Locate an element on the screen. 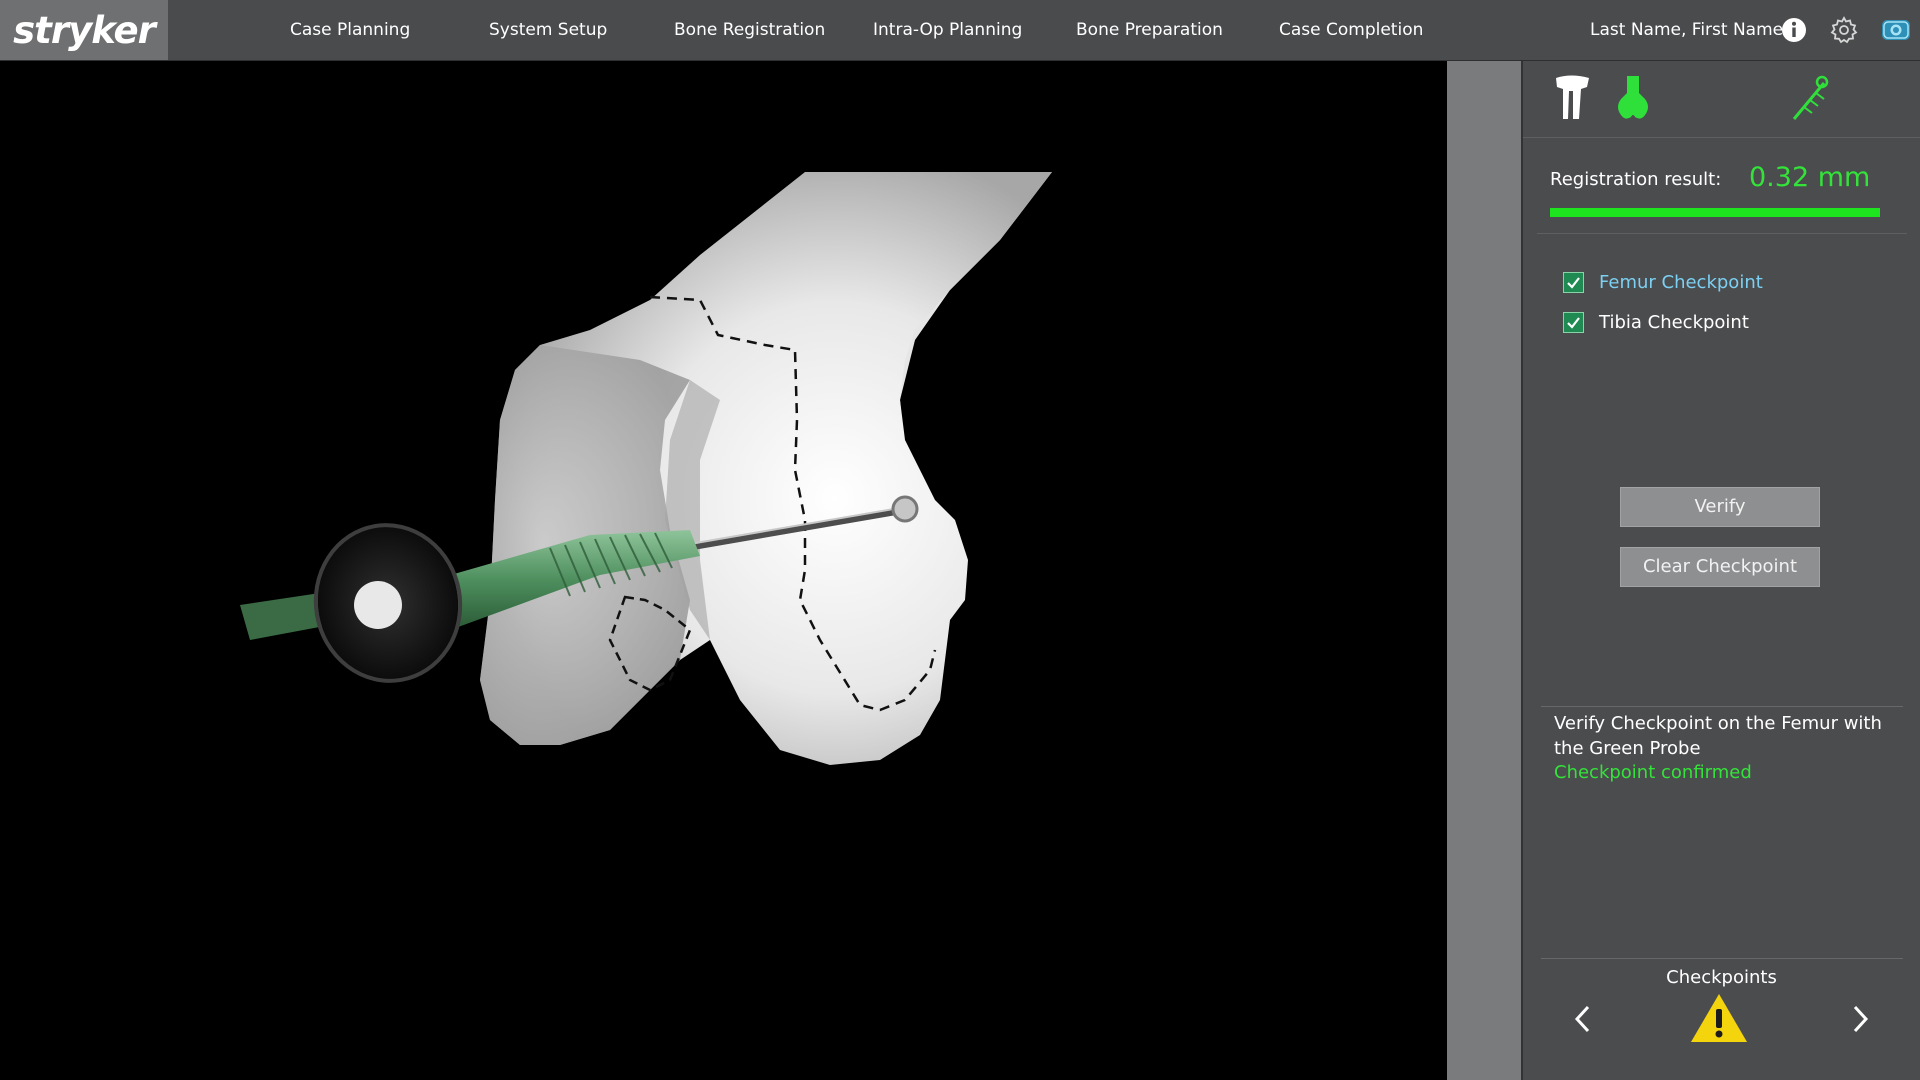 This screenshot has height=1080, width=1920. femur-checkpoint-row: Femur Checkpoint is located at coordinates (1663, 282).